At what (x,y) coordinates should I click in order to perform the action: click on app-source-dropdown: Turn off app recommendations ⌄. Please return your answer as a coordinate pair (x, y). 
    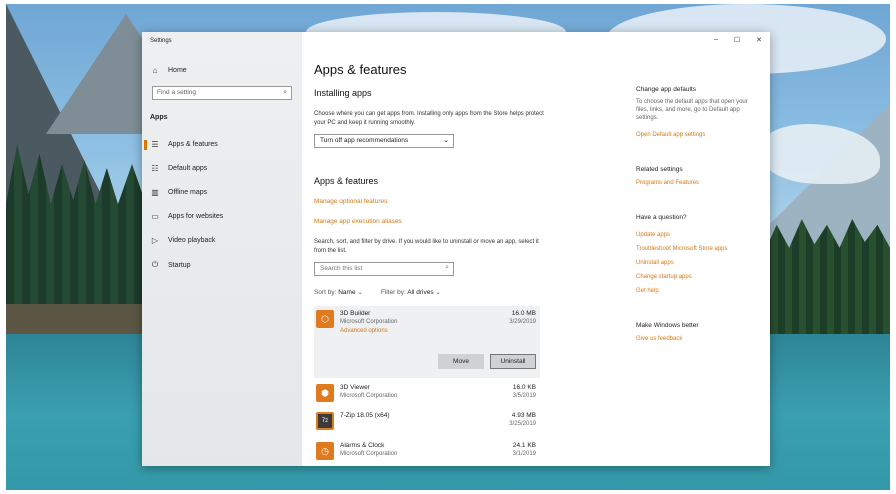
    Looking at the image, I should click on (384, 141).